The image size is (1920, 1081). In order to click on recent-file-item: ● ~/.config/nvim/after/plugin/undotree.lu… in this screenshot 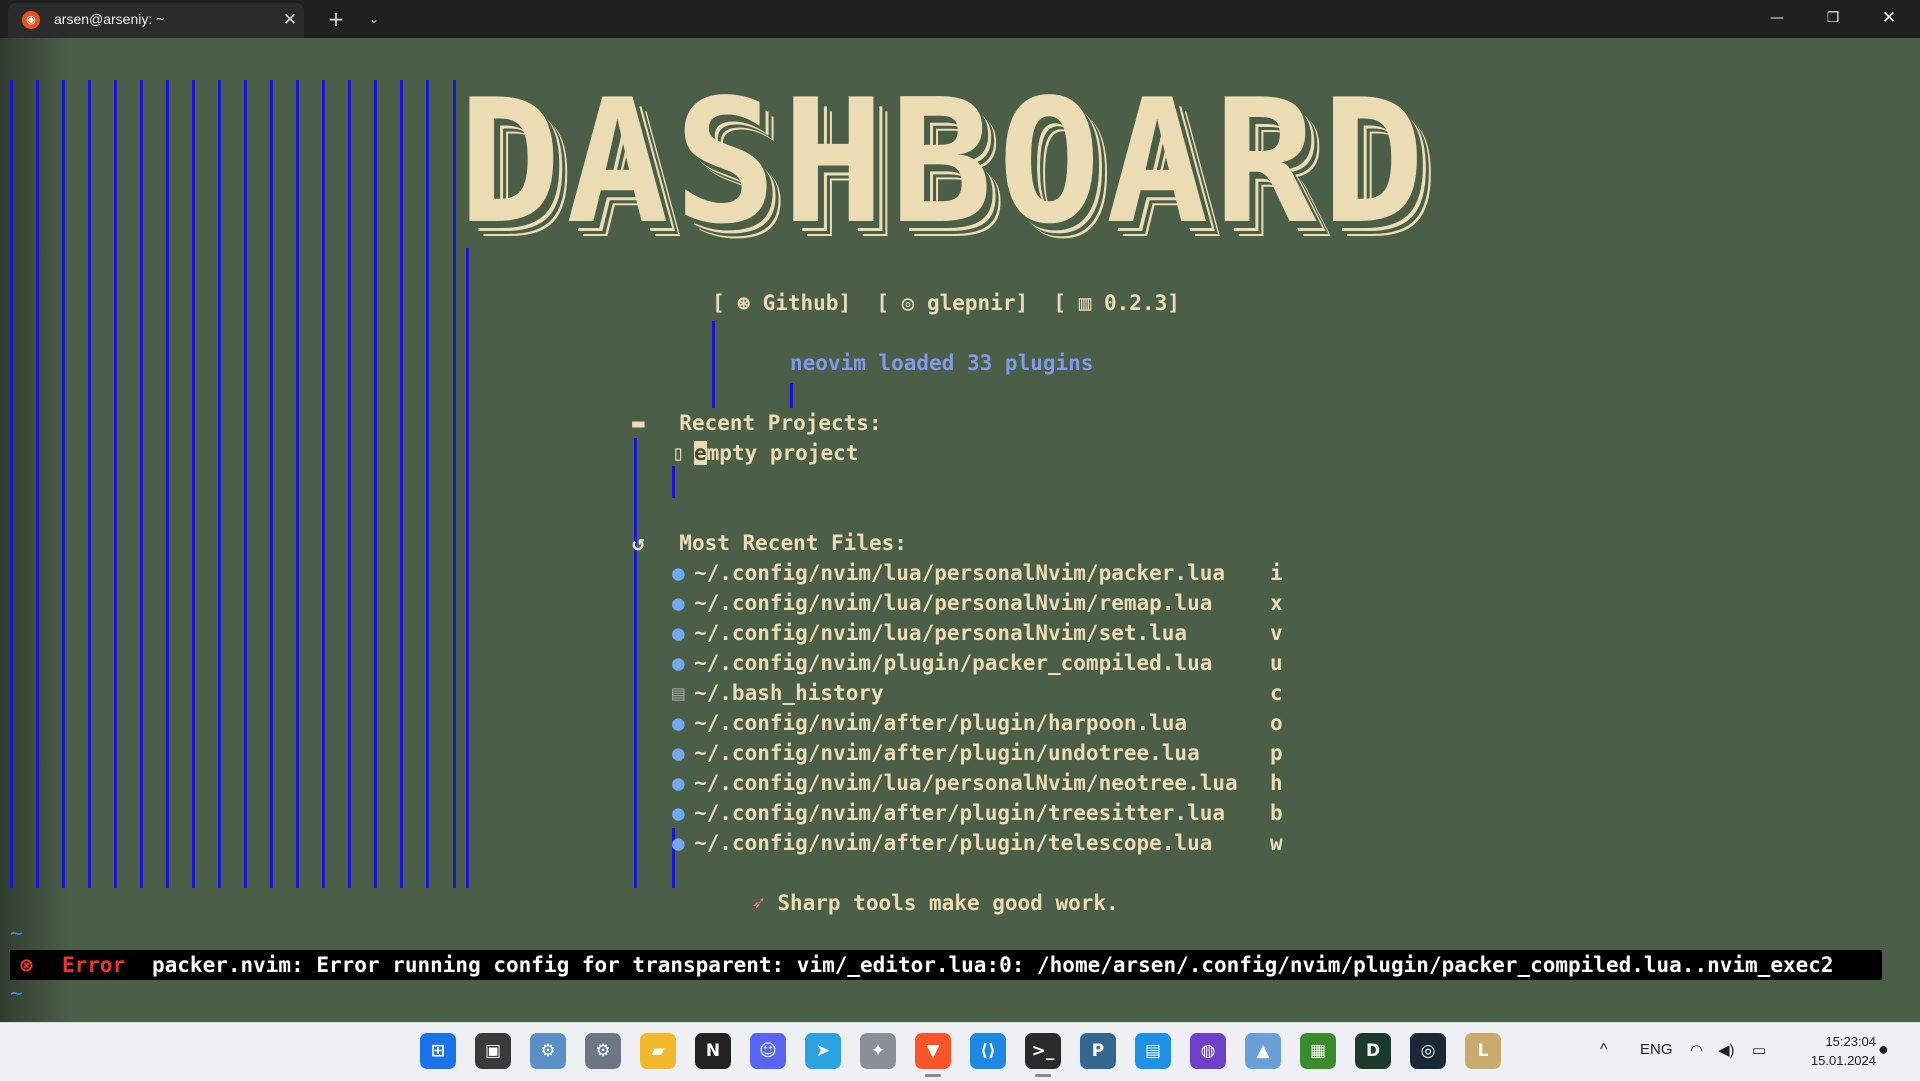, I will do `click(982, 753)`.